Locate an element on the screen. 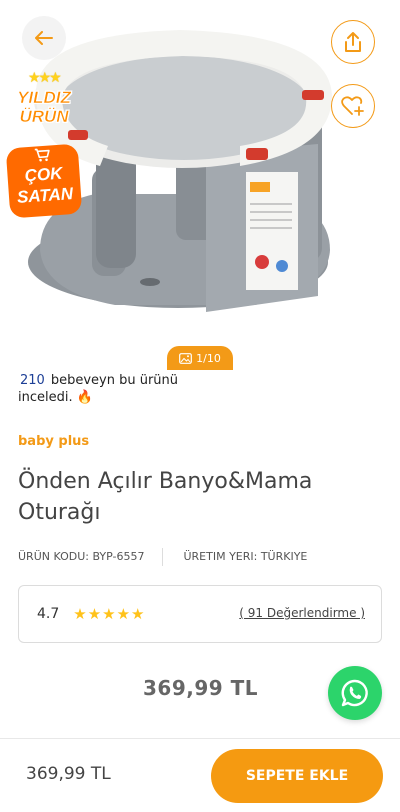 Image resolution: width=400 pixels, height=812 pixels. featured-product-badge: ★★★ YILDIZ ÜRÜN is located at coordinates (44, 105).